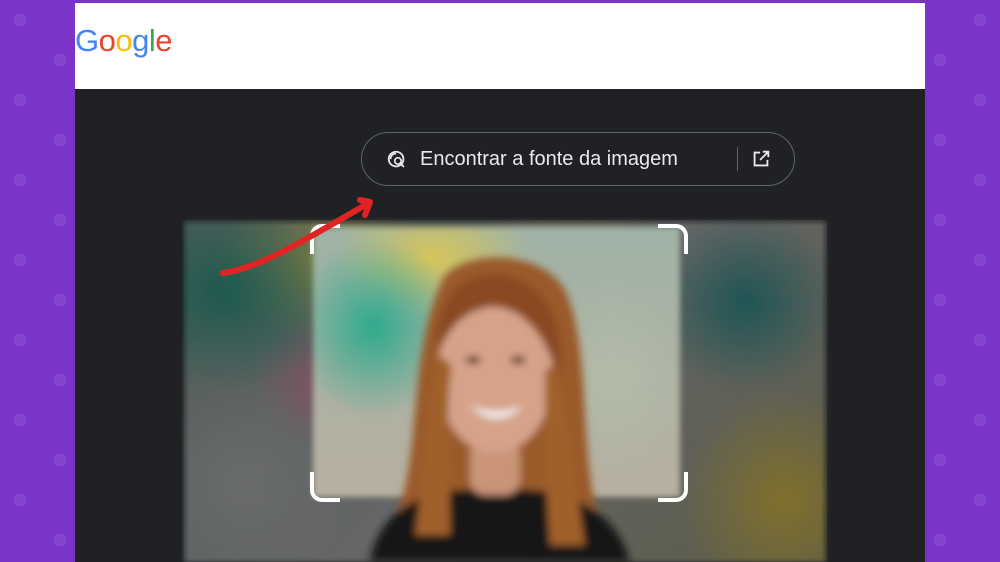 The height and width of the screenshot is (562, 1000). Describe the element at coordinates (396, 159) in the screenshot. I see `image-search-icon` at that location.